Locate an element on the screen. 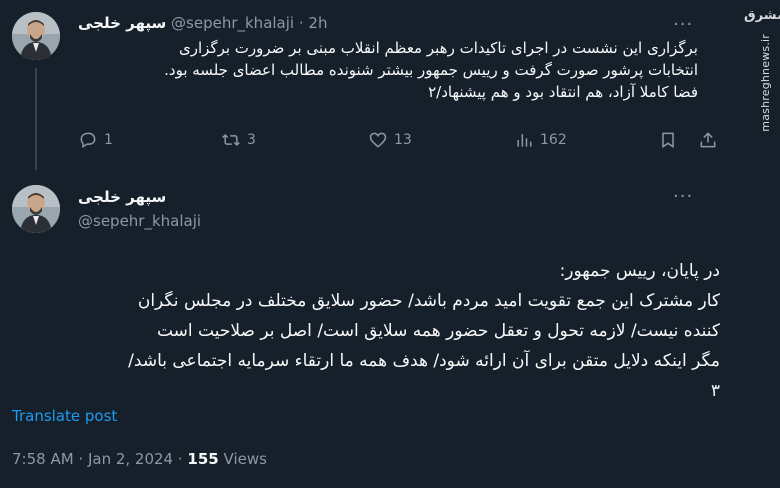  repost-icon is located at coordinates (231, 140).